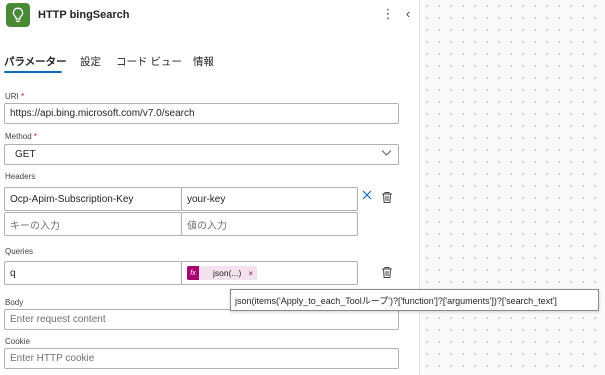 The width and height of the screenshot is (605, 375). What do you see at coordinates (84, 15) in the screenshot?
I see `page-title: HTTP bingSearch` at bounding box center [84, 15].